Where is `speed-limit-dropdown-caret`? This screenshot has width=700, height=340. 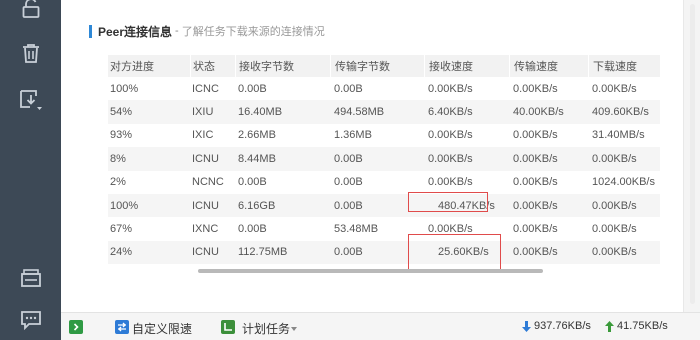 speed-limit-dropdown-caret is located at coordinates (188, 329).